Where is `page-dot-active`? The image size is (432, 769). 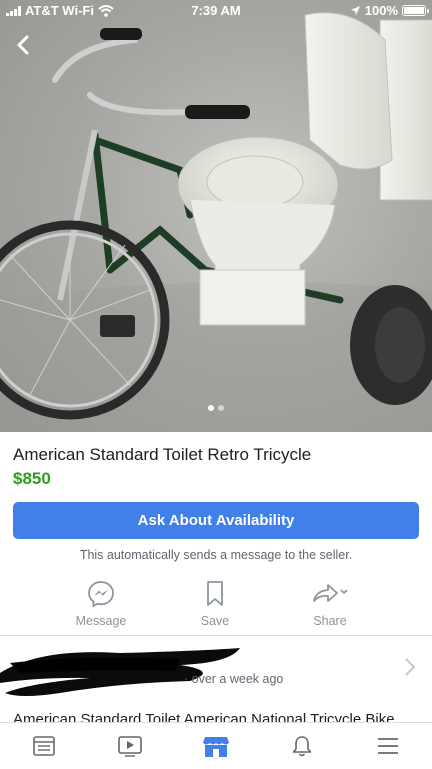 page-dot-active is located at coordinates (211, 408).